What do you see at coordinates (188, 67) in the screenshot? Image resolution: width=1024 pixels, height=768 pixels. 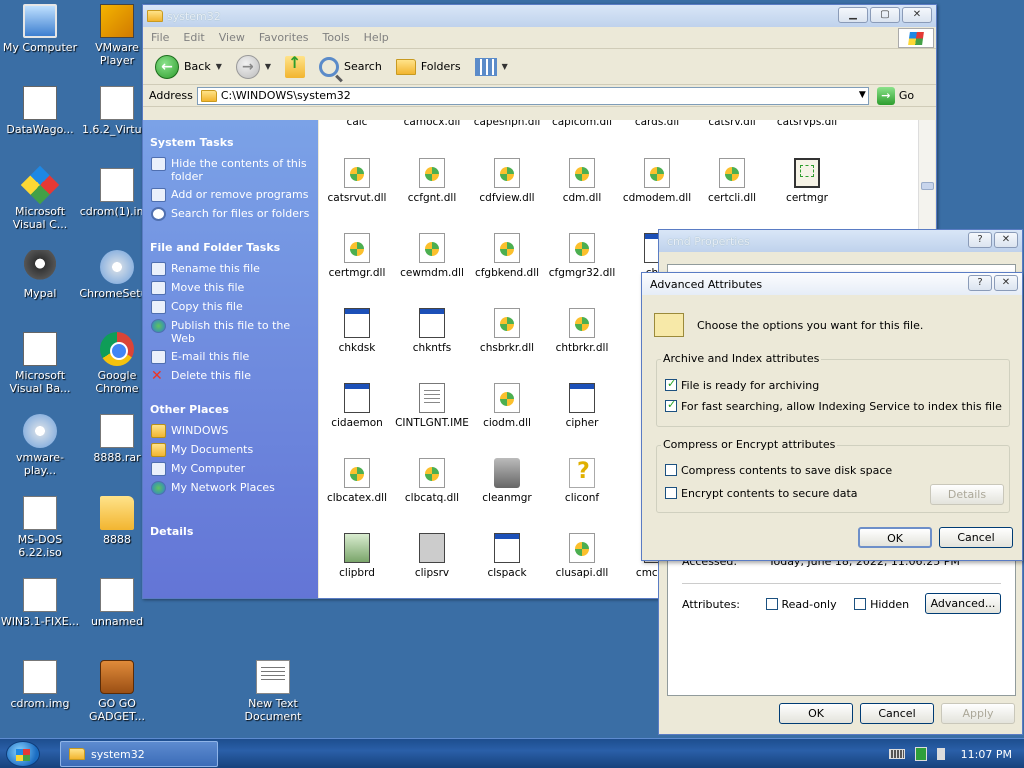 I see `back-button: ← Back ▼` at bounding box center [188, 67].